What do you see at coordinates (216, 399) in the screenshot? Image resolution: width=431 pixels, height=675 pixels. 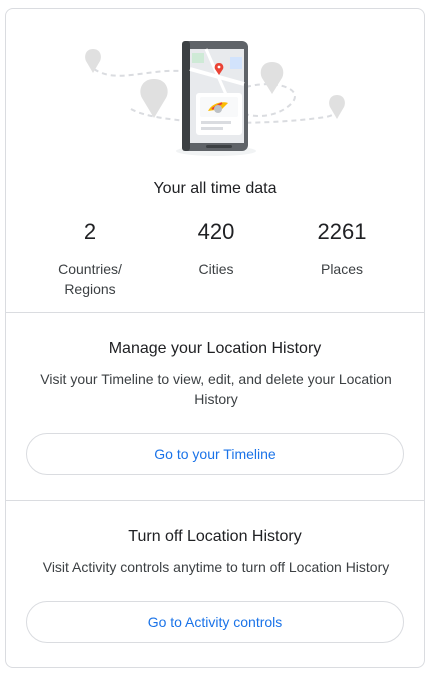 I see `manage-description-line: History` at bounding box center [216, 399].